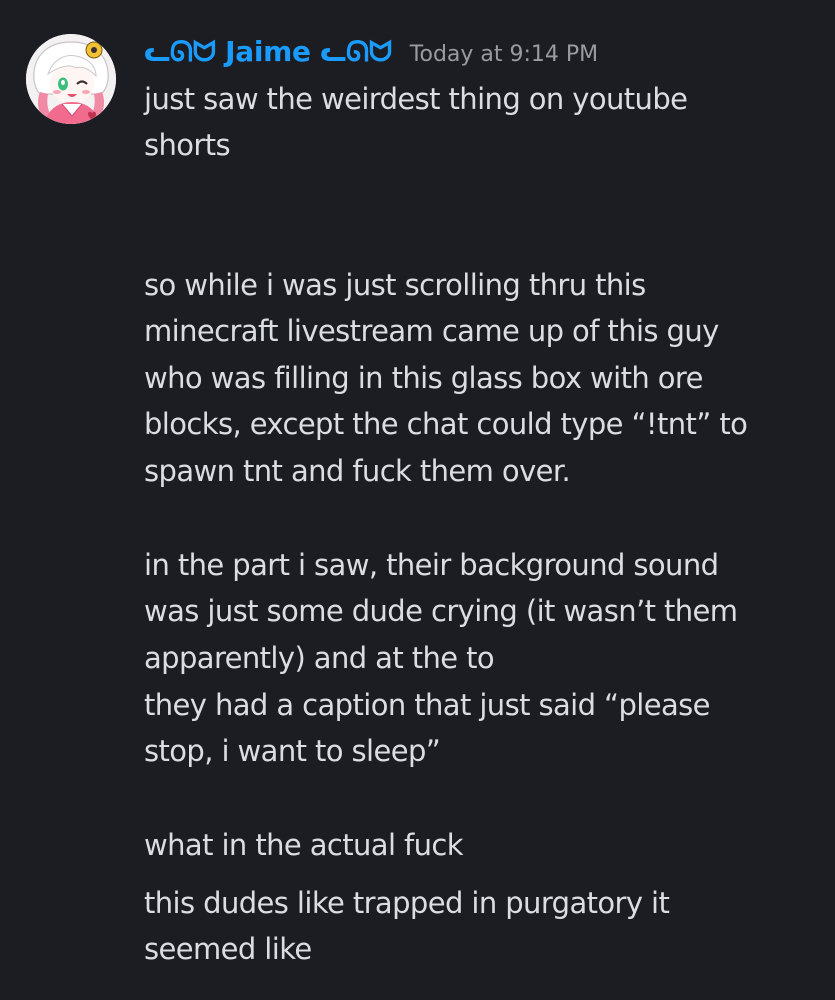 This screenshot has height=1000, width=835. Describe the element at coordinates (304, 845) in the screenshot. I see `message-line: what in the actual fuck` at that location.